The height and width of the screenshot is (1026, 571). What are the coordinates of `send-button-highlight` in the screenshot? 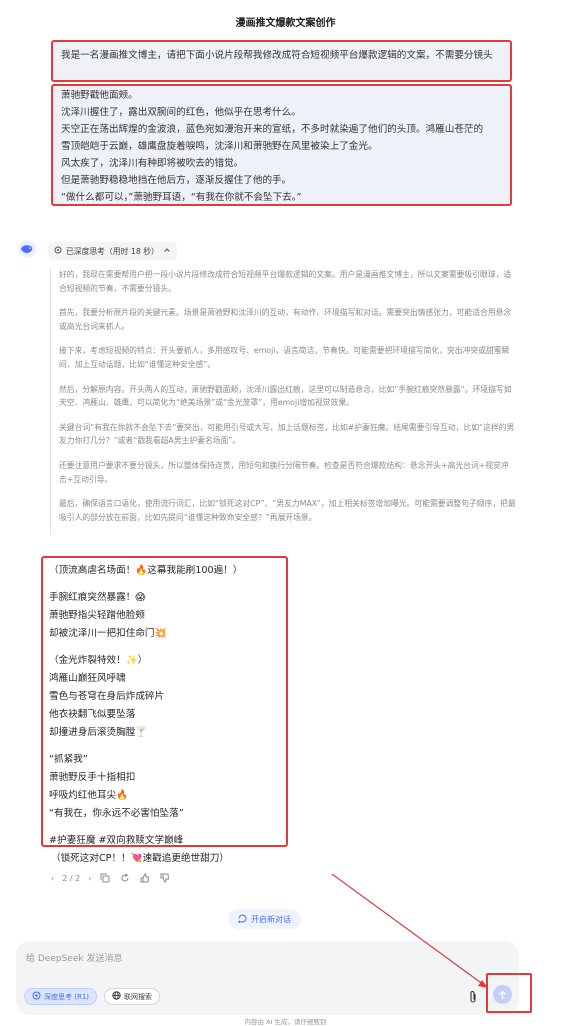 It's located at (509, 993).